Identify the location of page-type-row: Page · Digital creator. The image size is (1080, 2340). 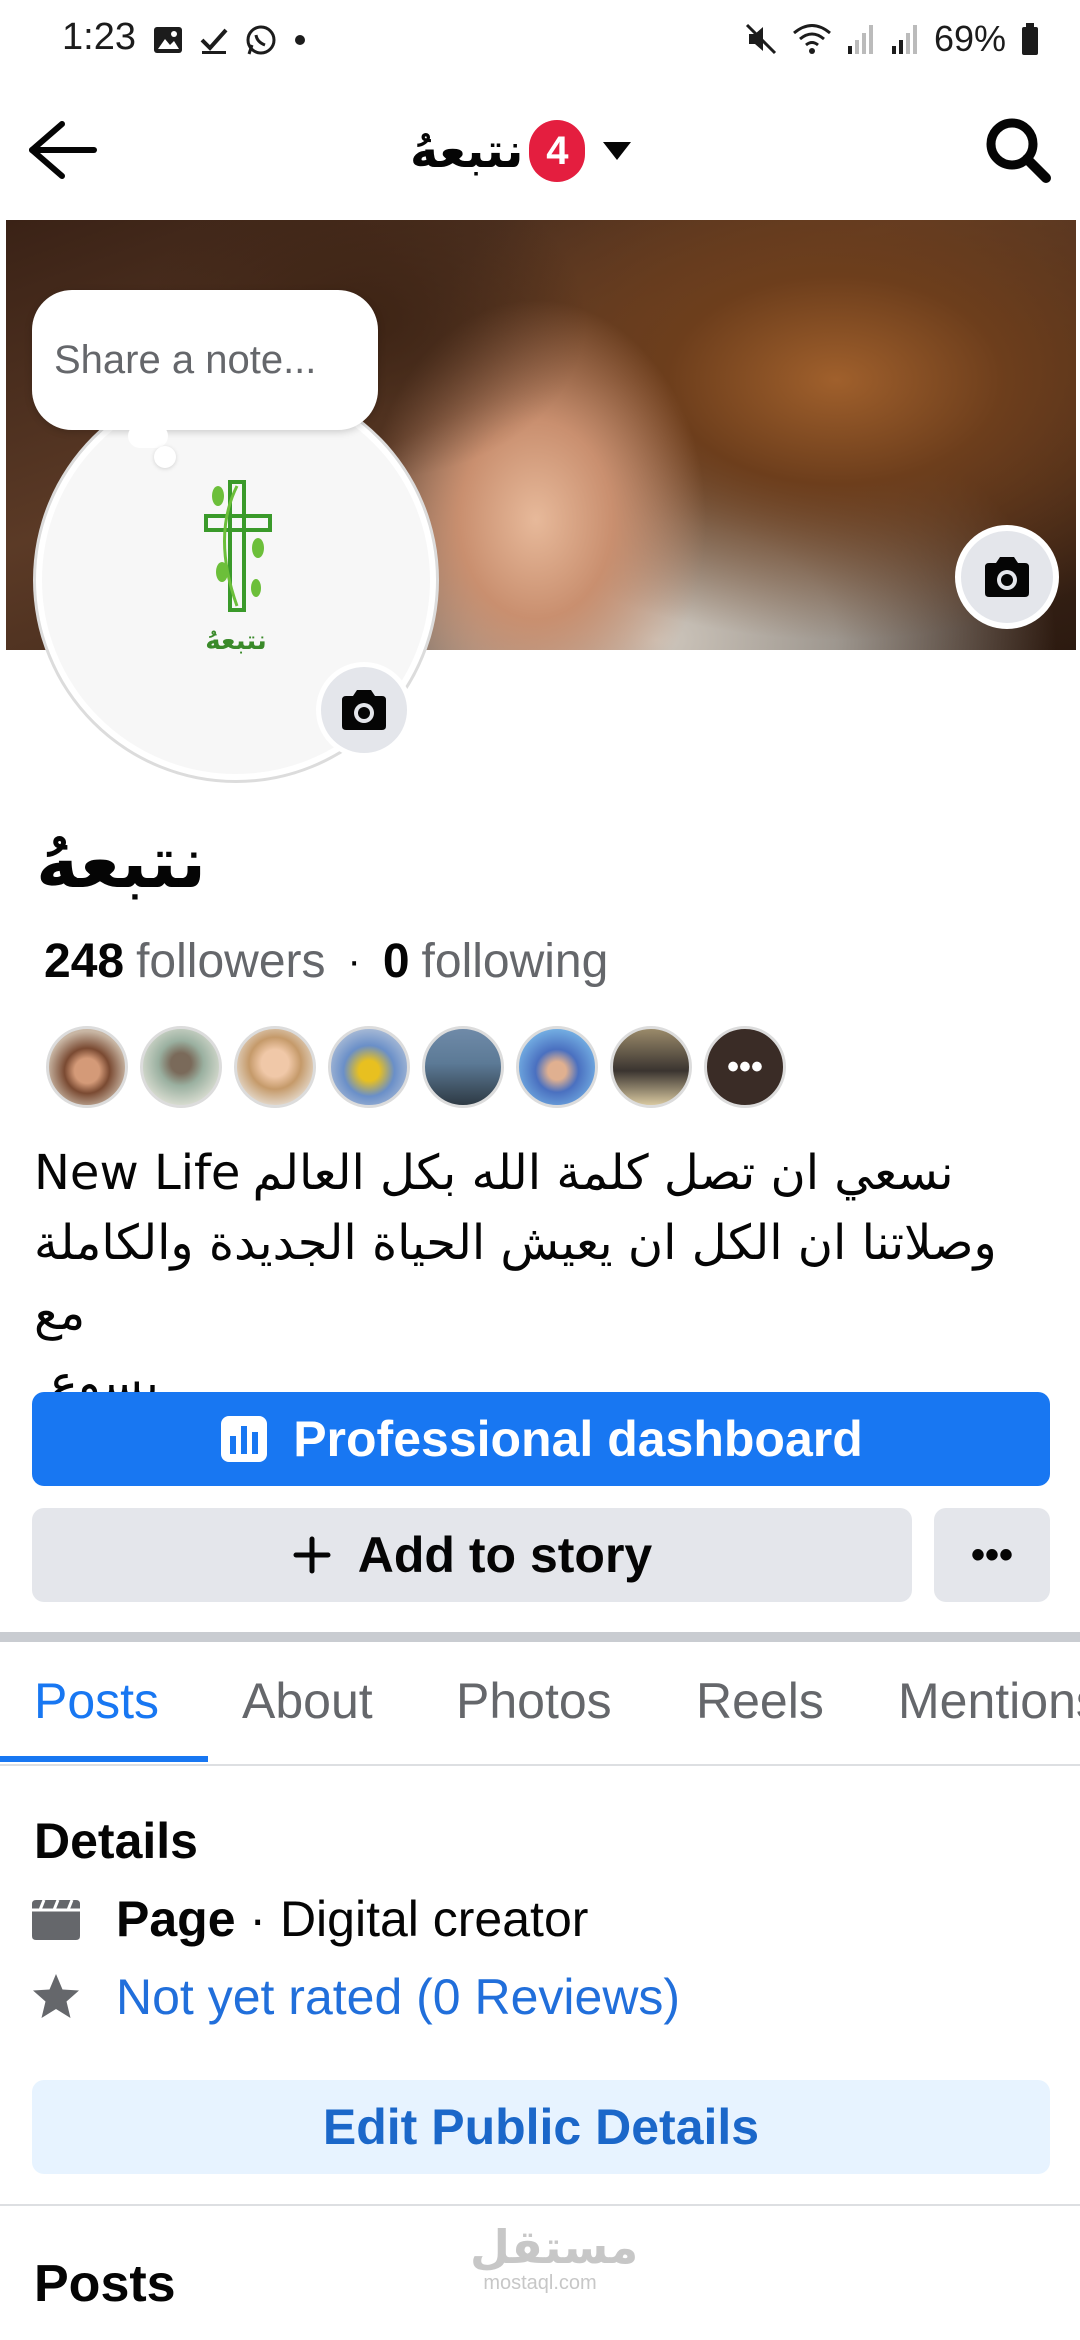
(309, 1919).